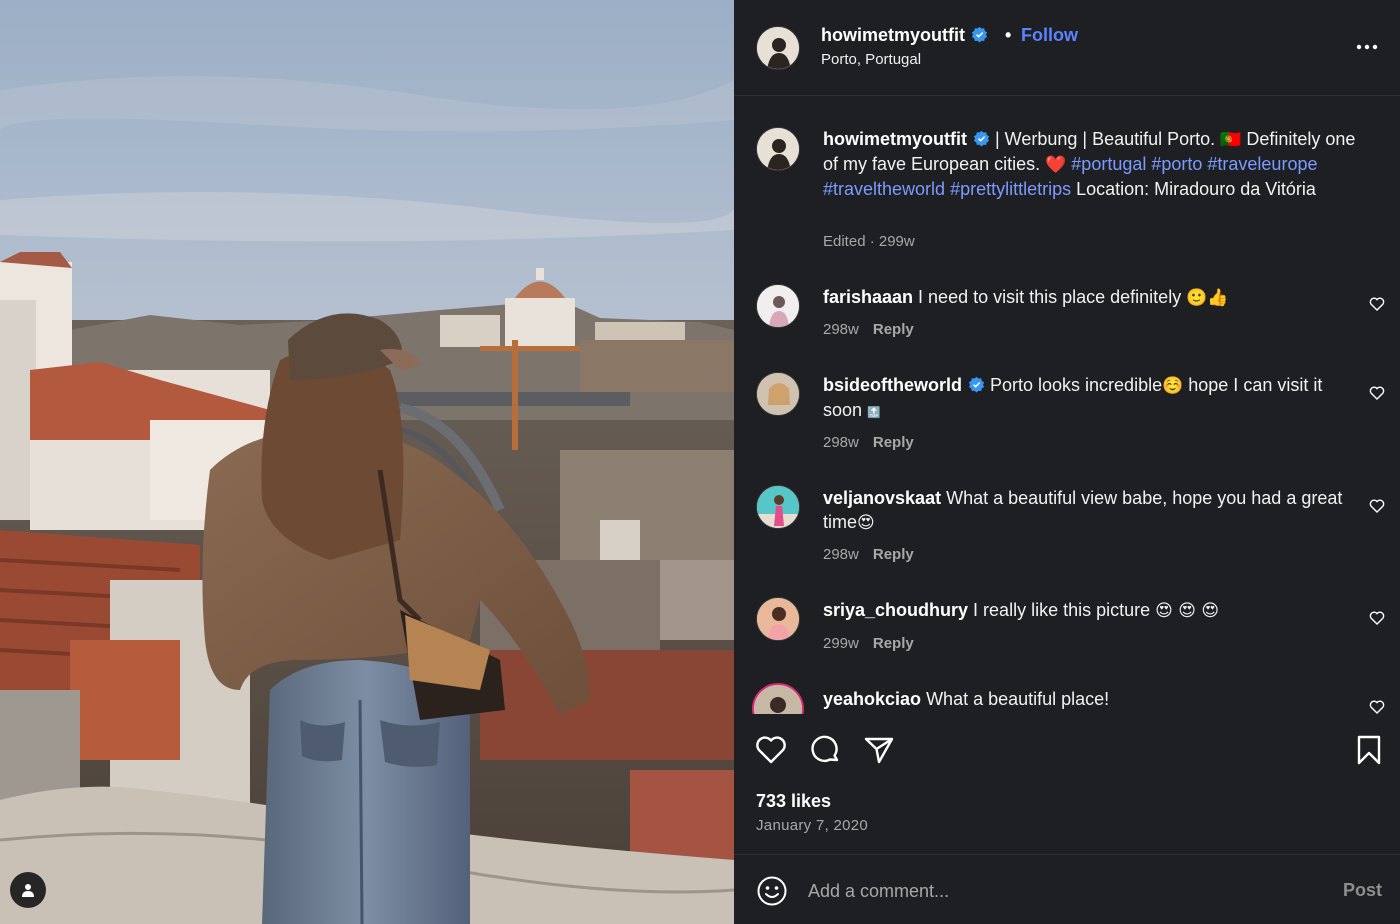 The image size is (1400, 924). Describe the element at coordinates (871, 59) in the screenshot. I see `post-location: Porto, Portugal` at that location.